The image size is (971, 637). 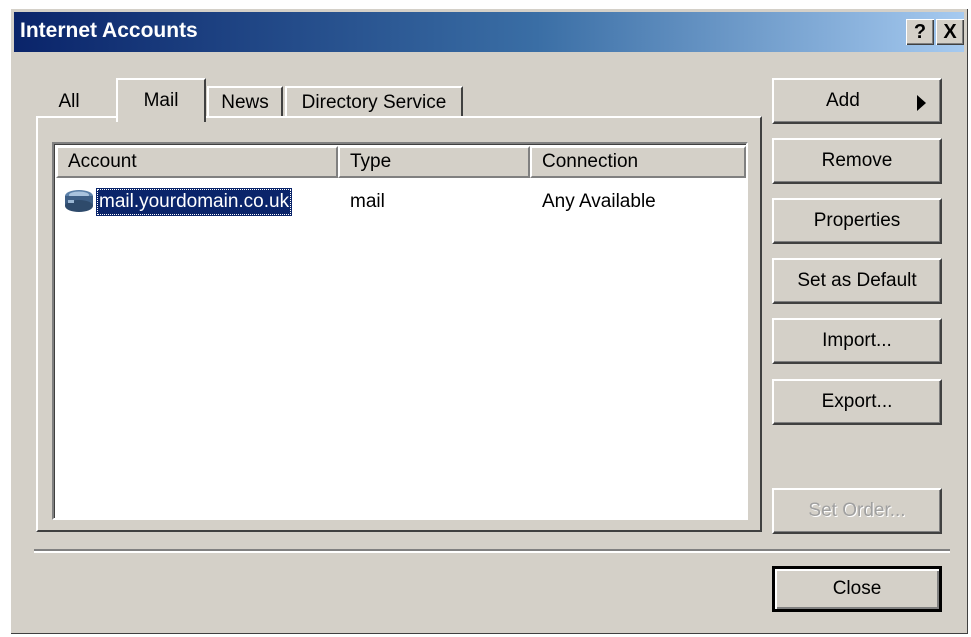 I want to click on title-bar: Internet Accounts ? X, so click(x=489, y=32).